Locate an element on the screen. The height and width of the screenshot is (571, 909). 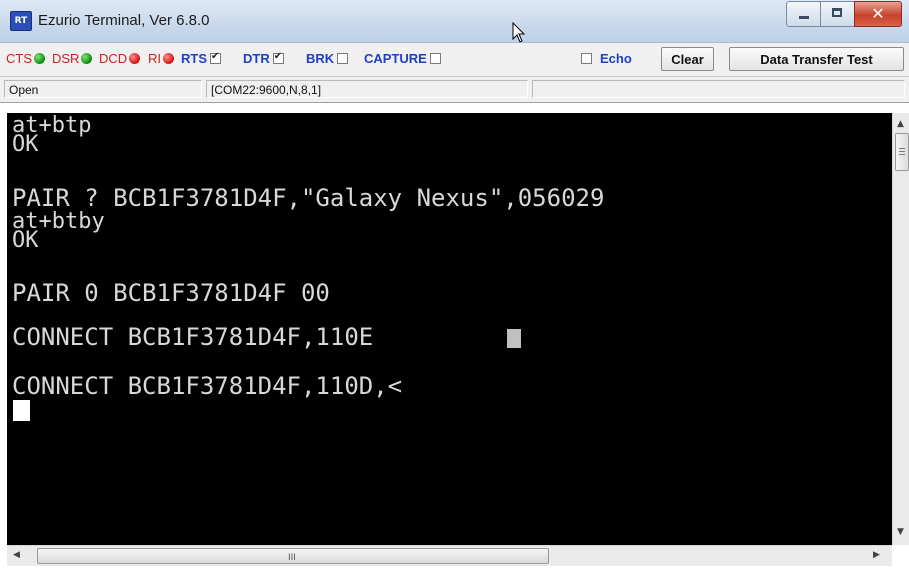
status-empty-cell is located at coordinates (718, 89).